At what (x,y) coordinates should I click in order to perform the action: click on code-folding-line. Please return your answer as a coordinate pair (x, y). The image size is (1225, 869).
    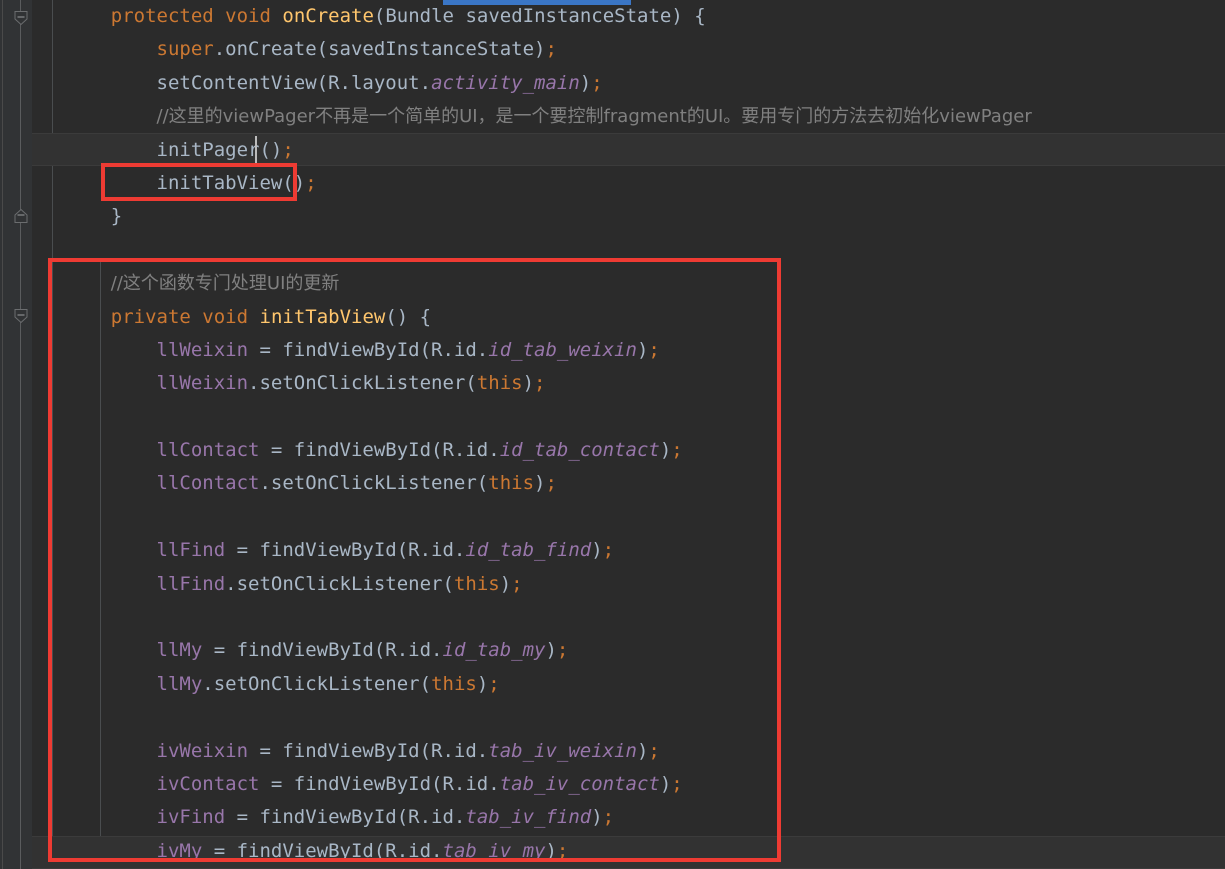
    Looking at the image, I should click on (20, 434).